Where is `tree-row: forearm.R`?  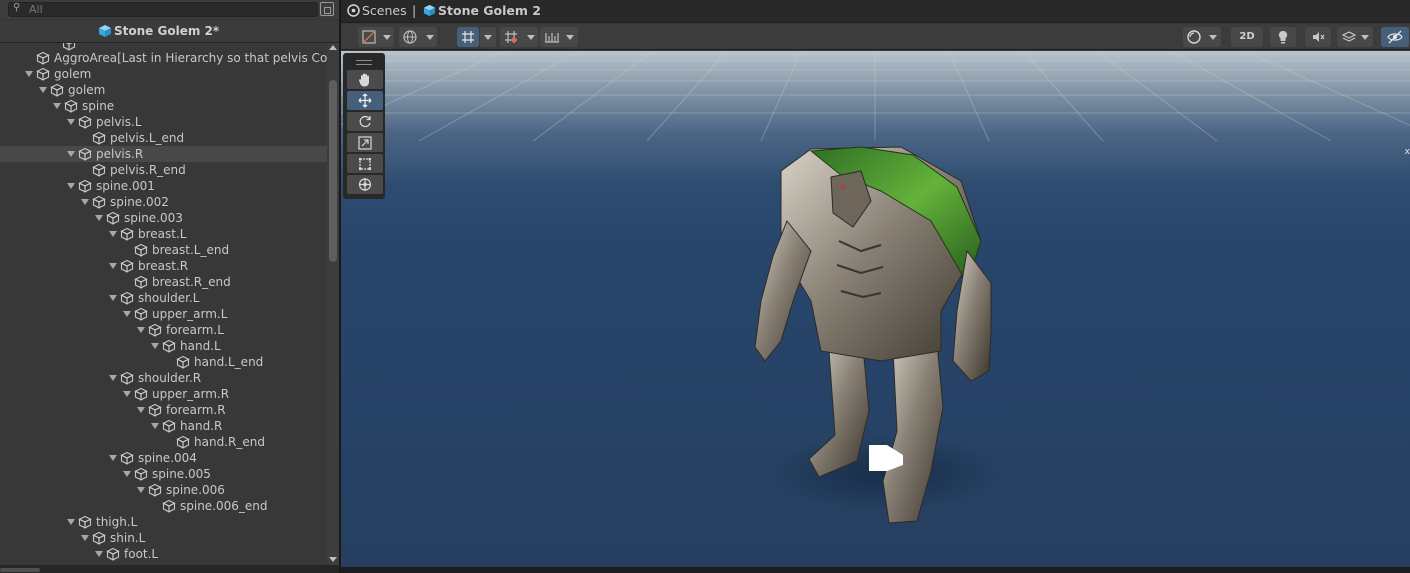
tree-row: forearm.R is located at coordinates (163, 410).